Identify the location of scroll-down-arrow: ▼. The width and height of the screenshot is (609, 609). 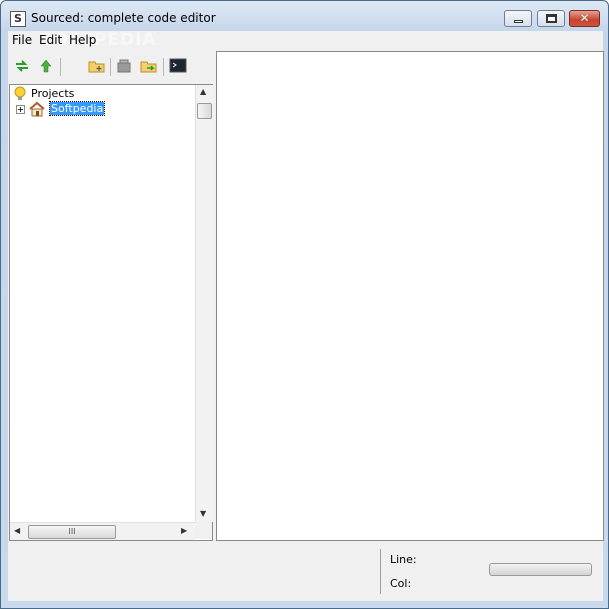
(203, 513).